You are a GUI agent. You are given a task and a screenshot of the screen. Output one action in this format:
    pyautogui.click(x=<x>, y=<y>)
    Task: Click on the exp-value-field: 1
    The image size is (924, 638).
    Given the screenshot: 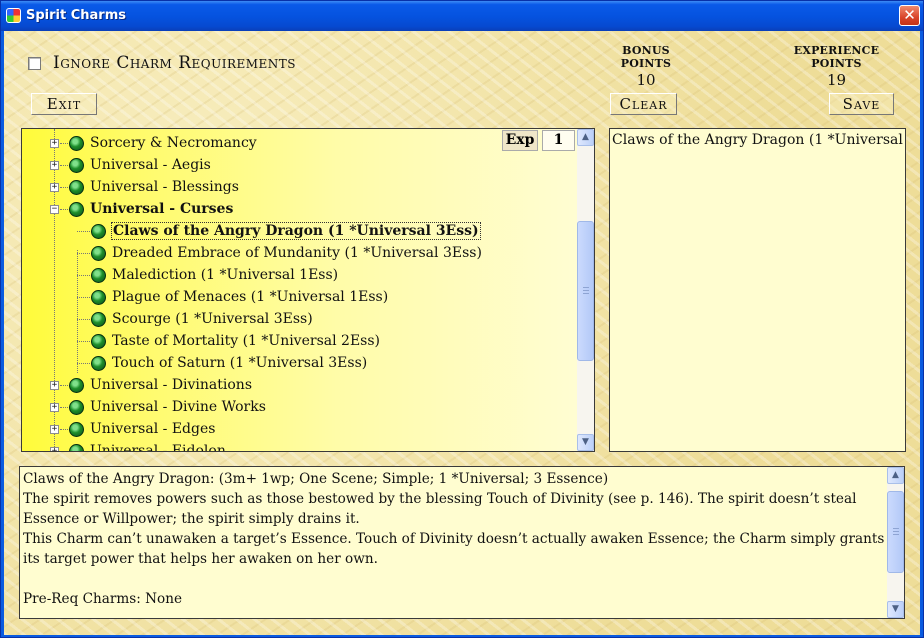 What is the action you would take?
    pyautogui.click(x=558, y=140)
    